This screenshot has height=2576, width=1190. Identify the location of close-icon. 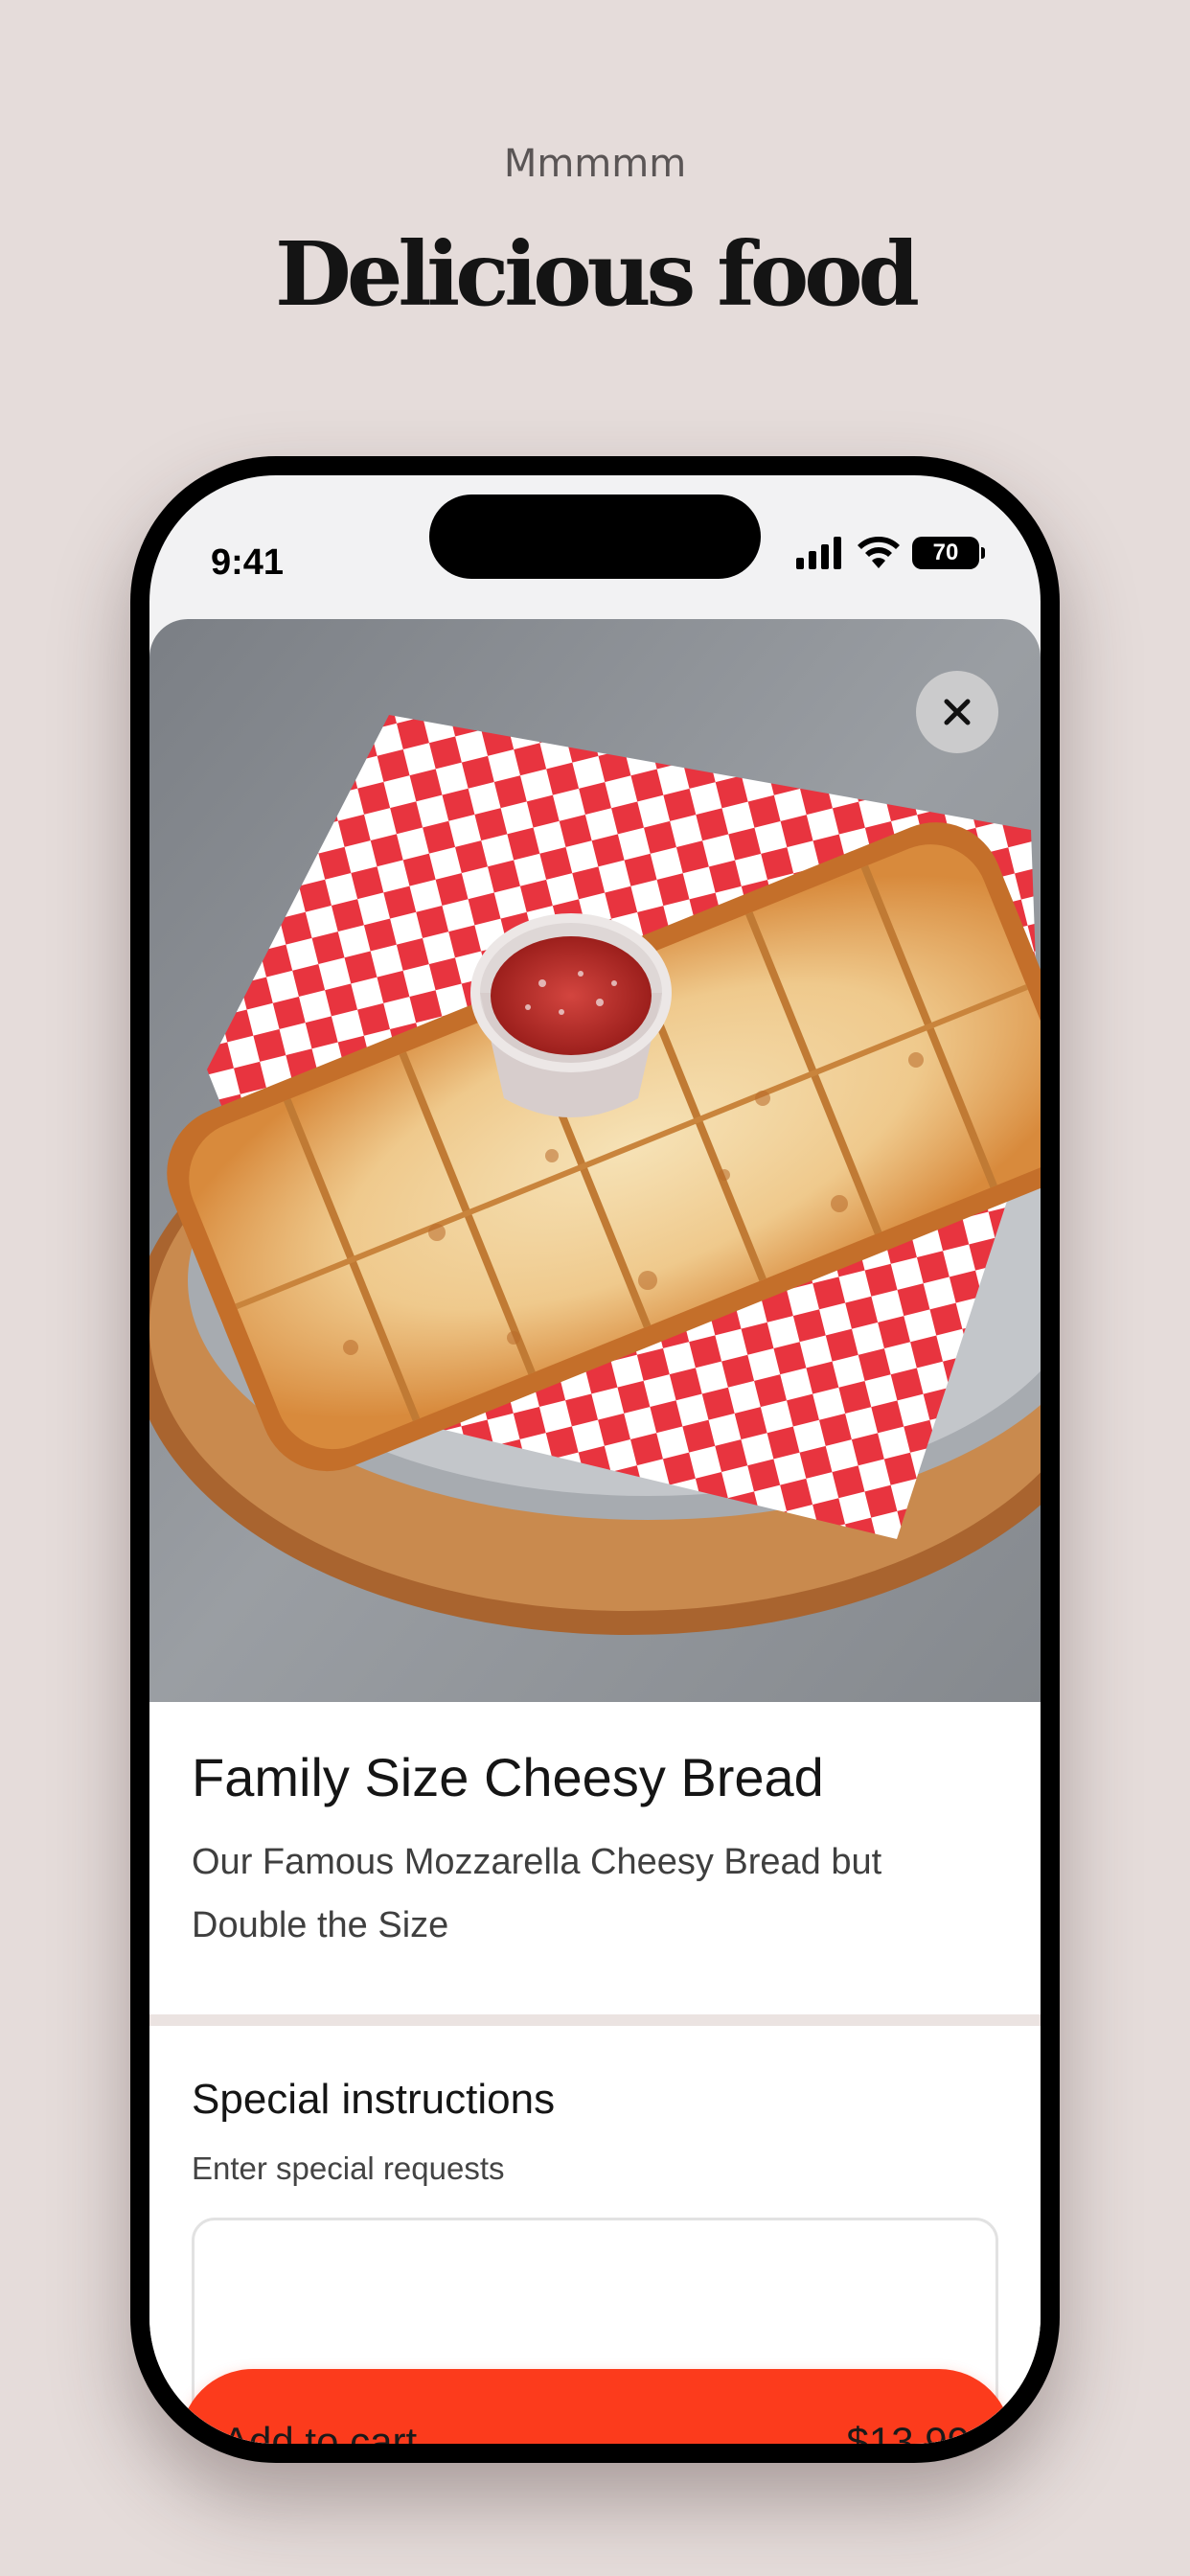
(958, 712).